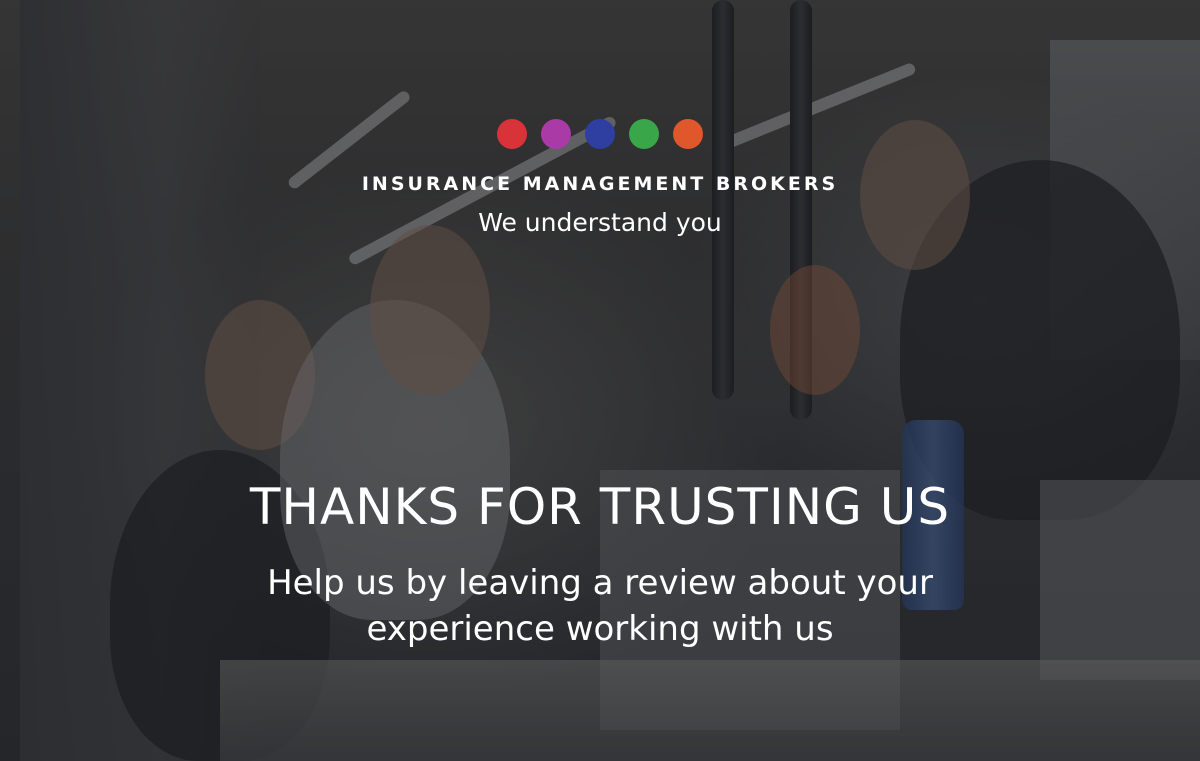 Image resolution: width=1200 pixels, height=761 pixels. What do you see at coordinates (600, 507) in the screenshot?
I see `headline: THANKS FOR TRUSTING US` at bounding box center [600, 507].